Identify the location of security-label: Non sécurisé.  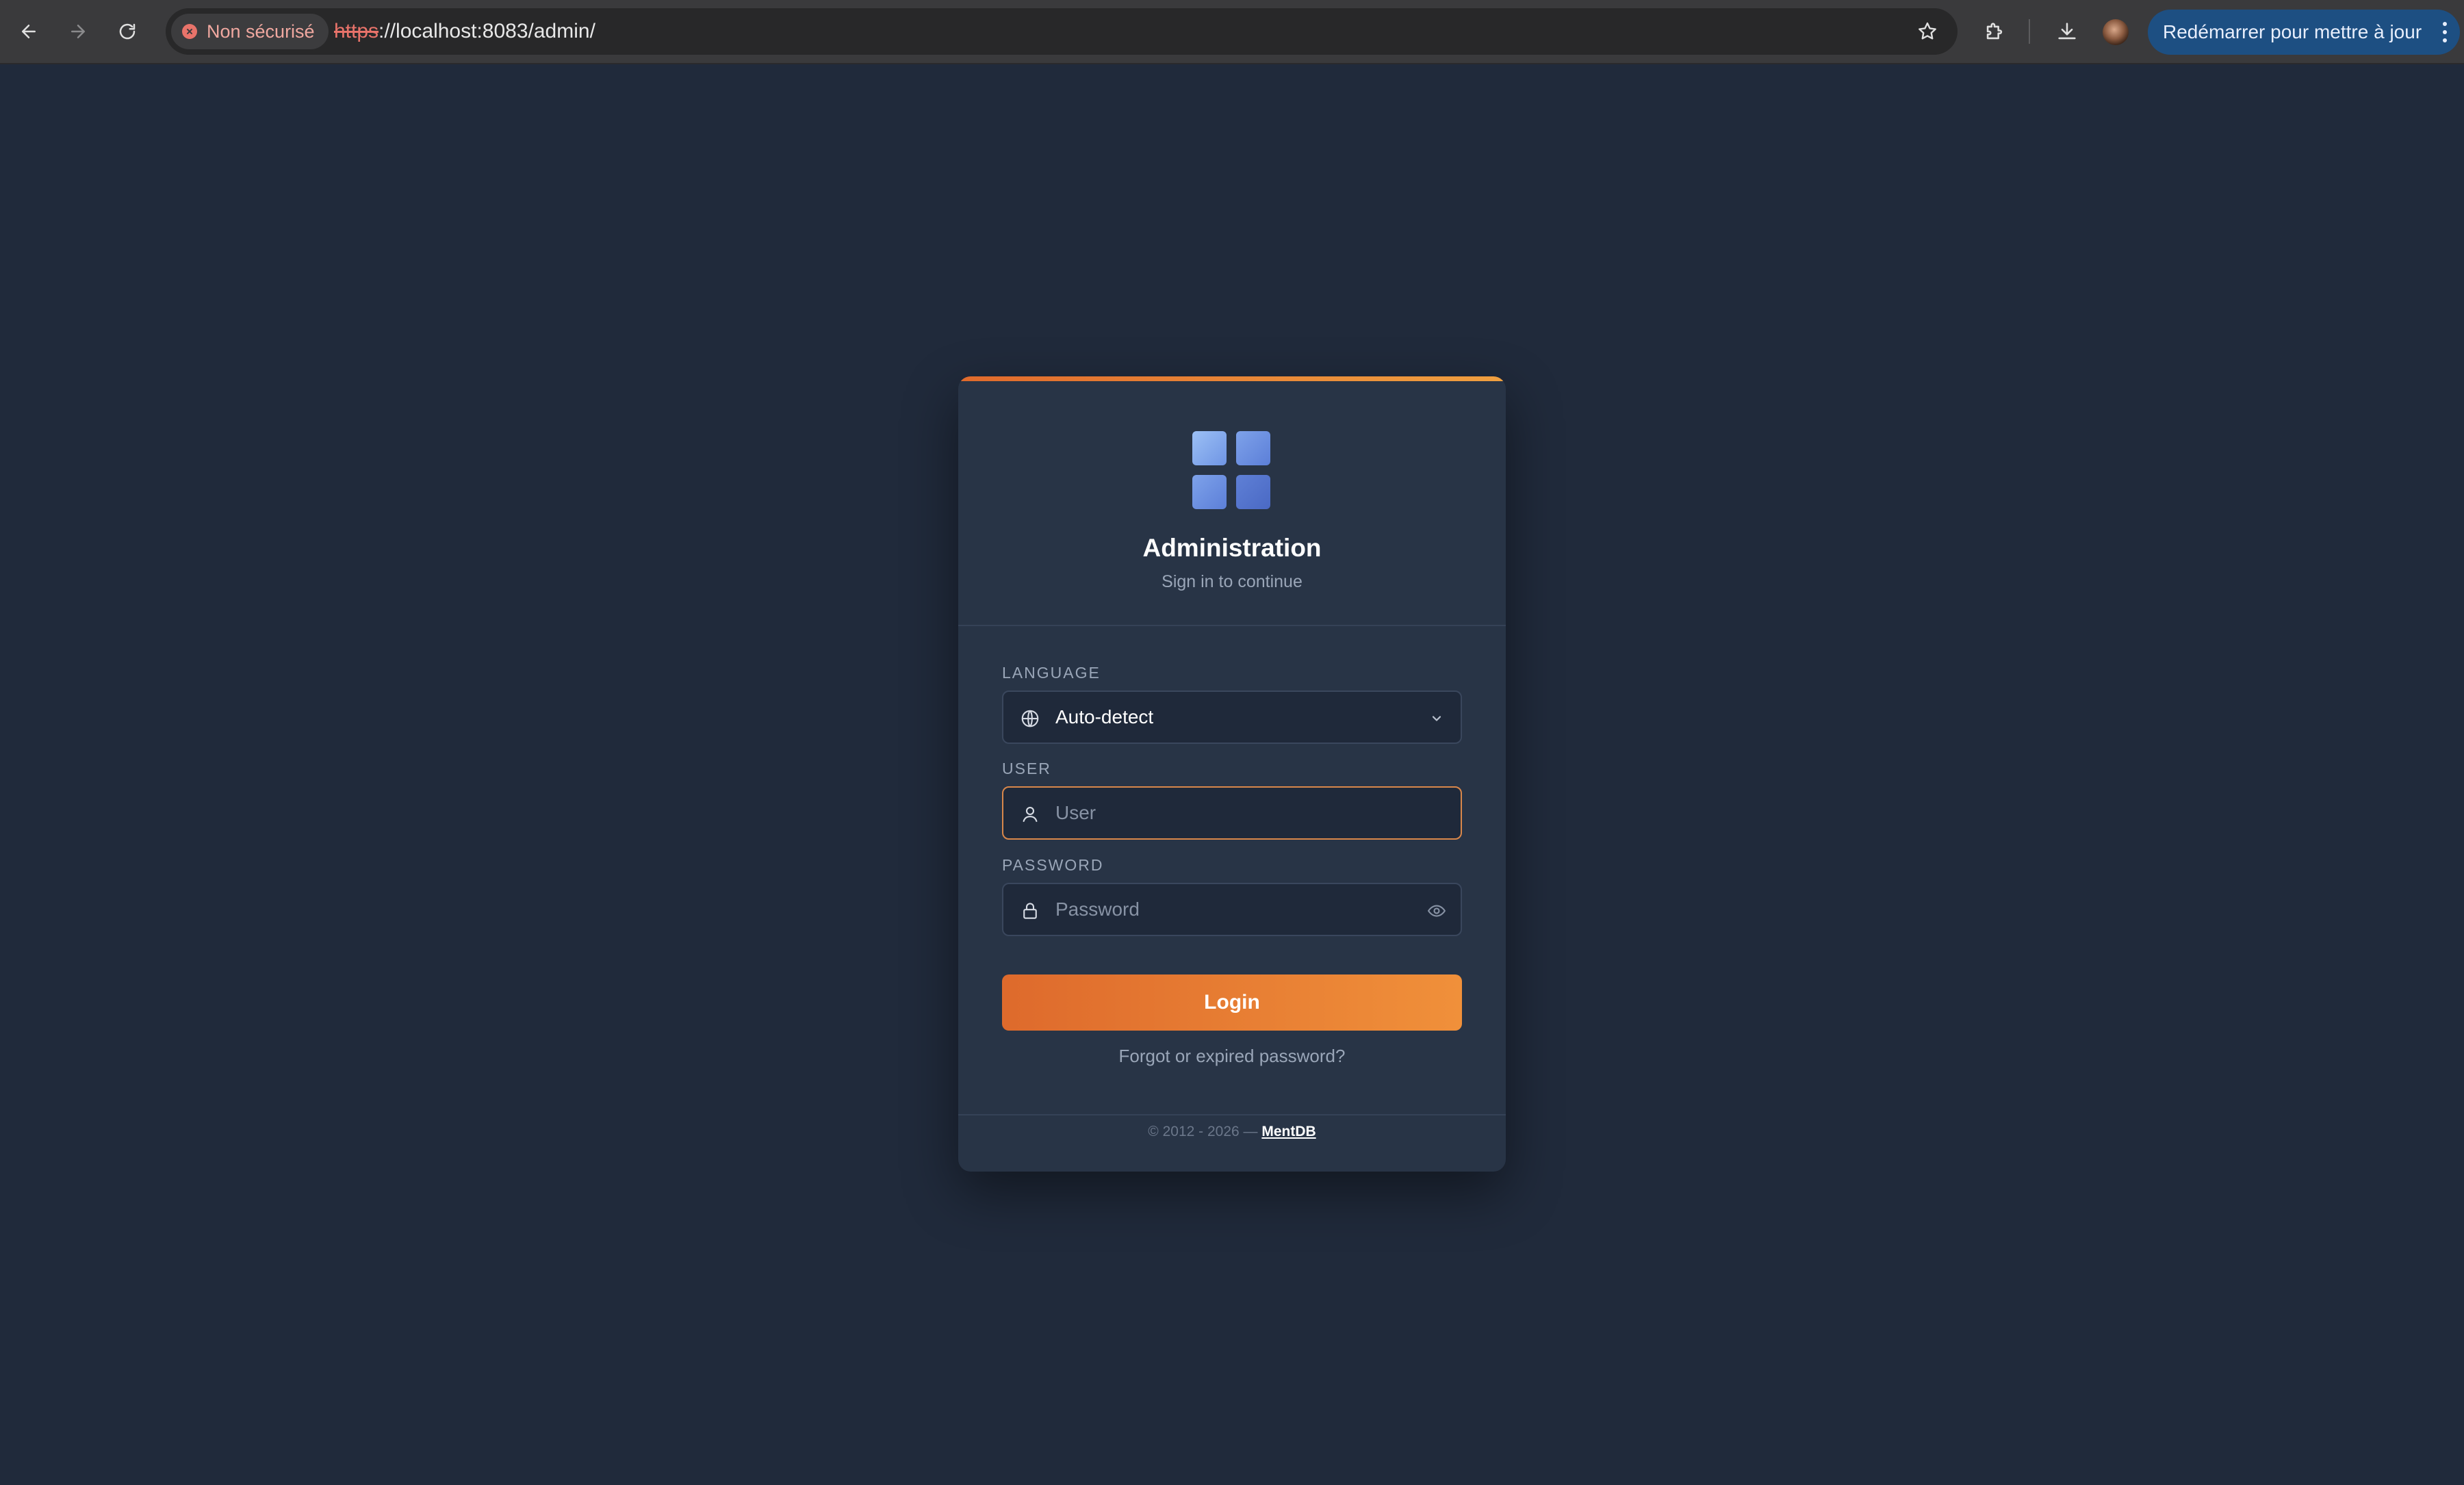
(261, 31).